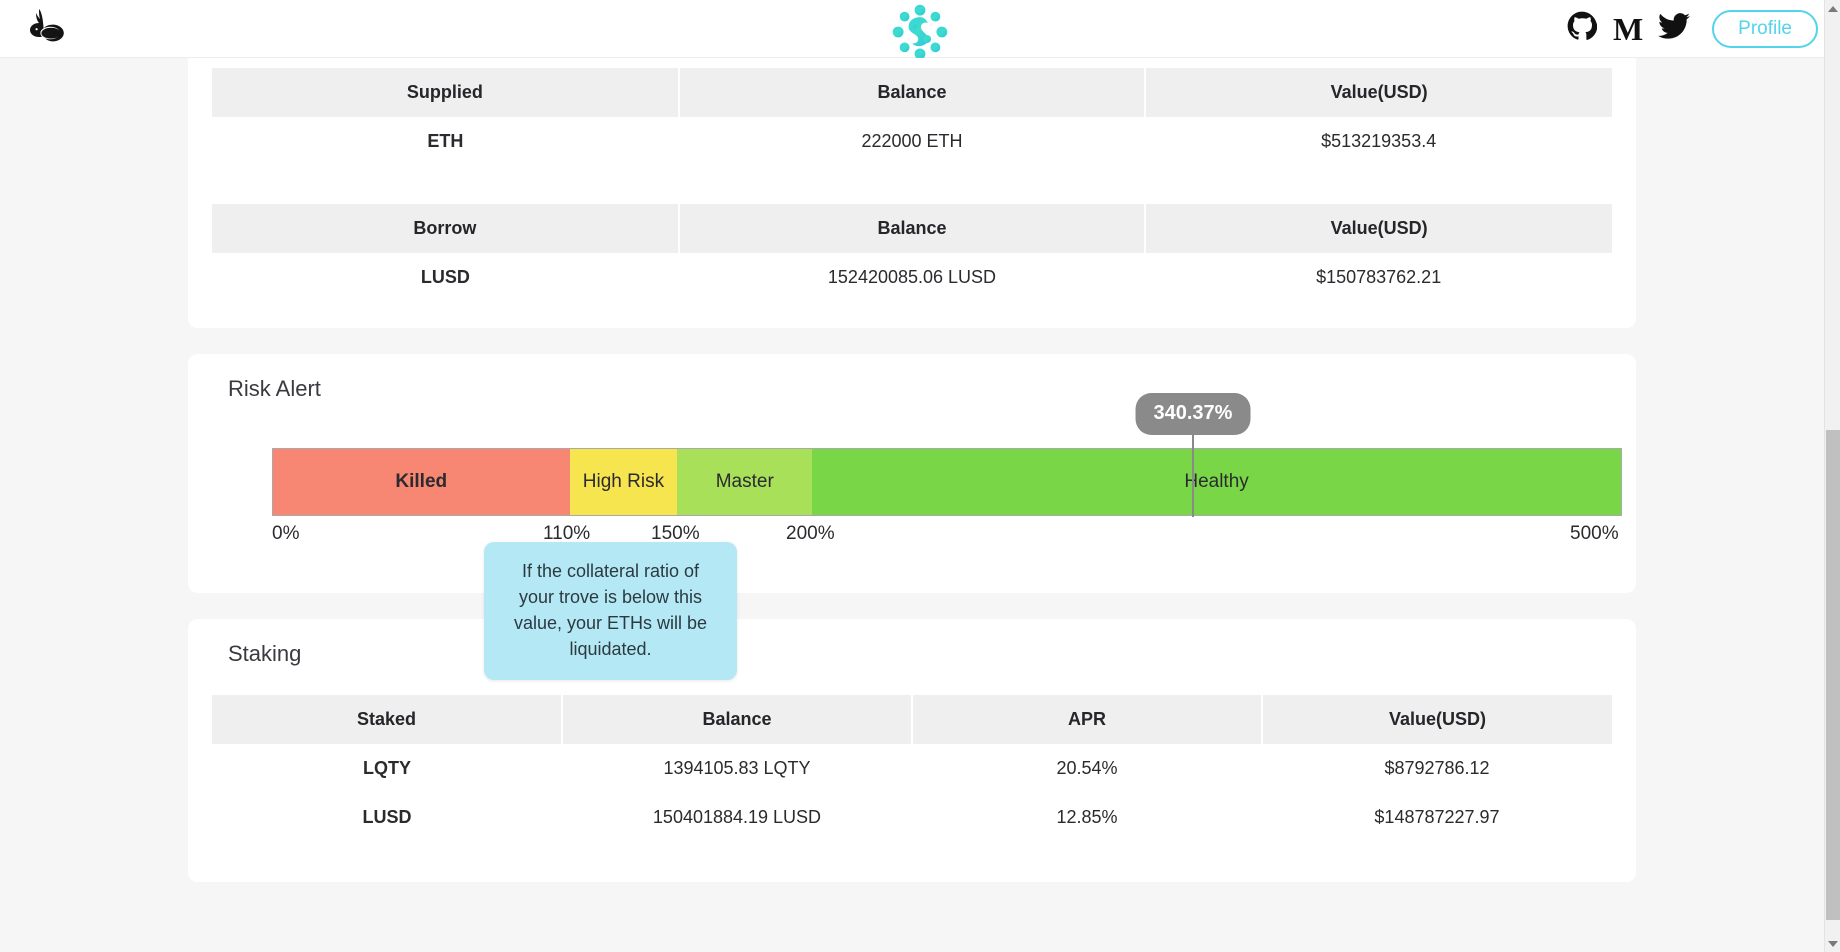  Describe the element at coordinates (1193, 414) in the screenshot. I see `risk-marker-badge: 340.37%` at that location.